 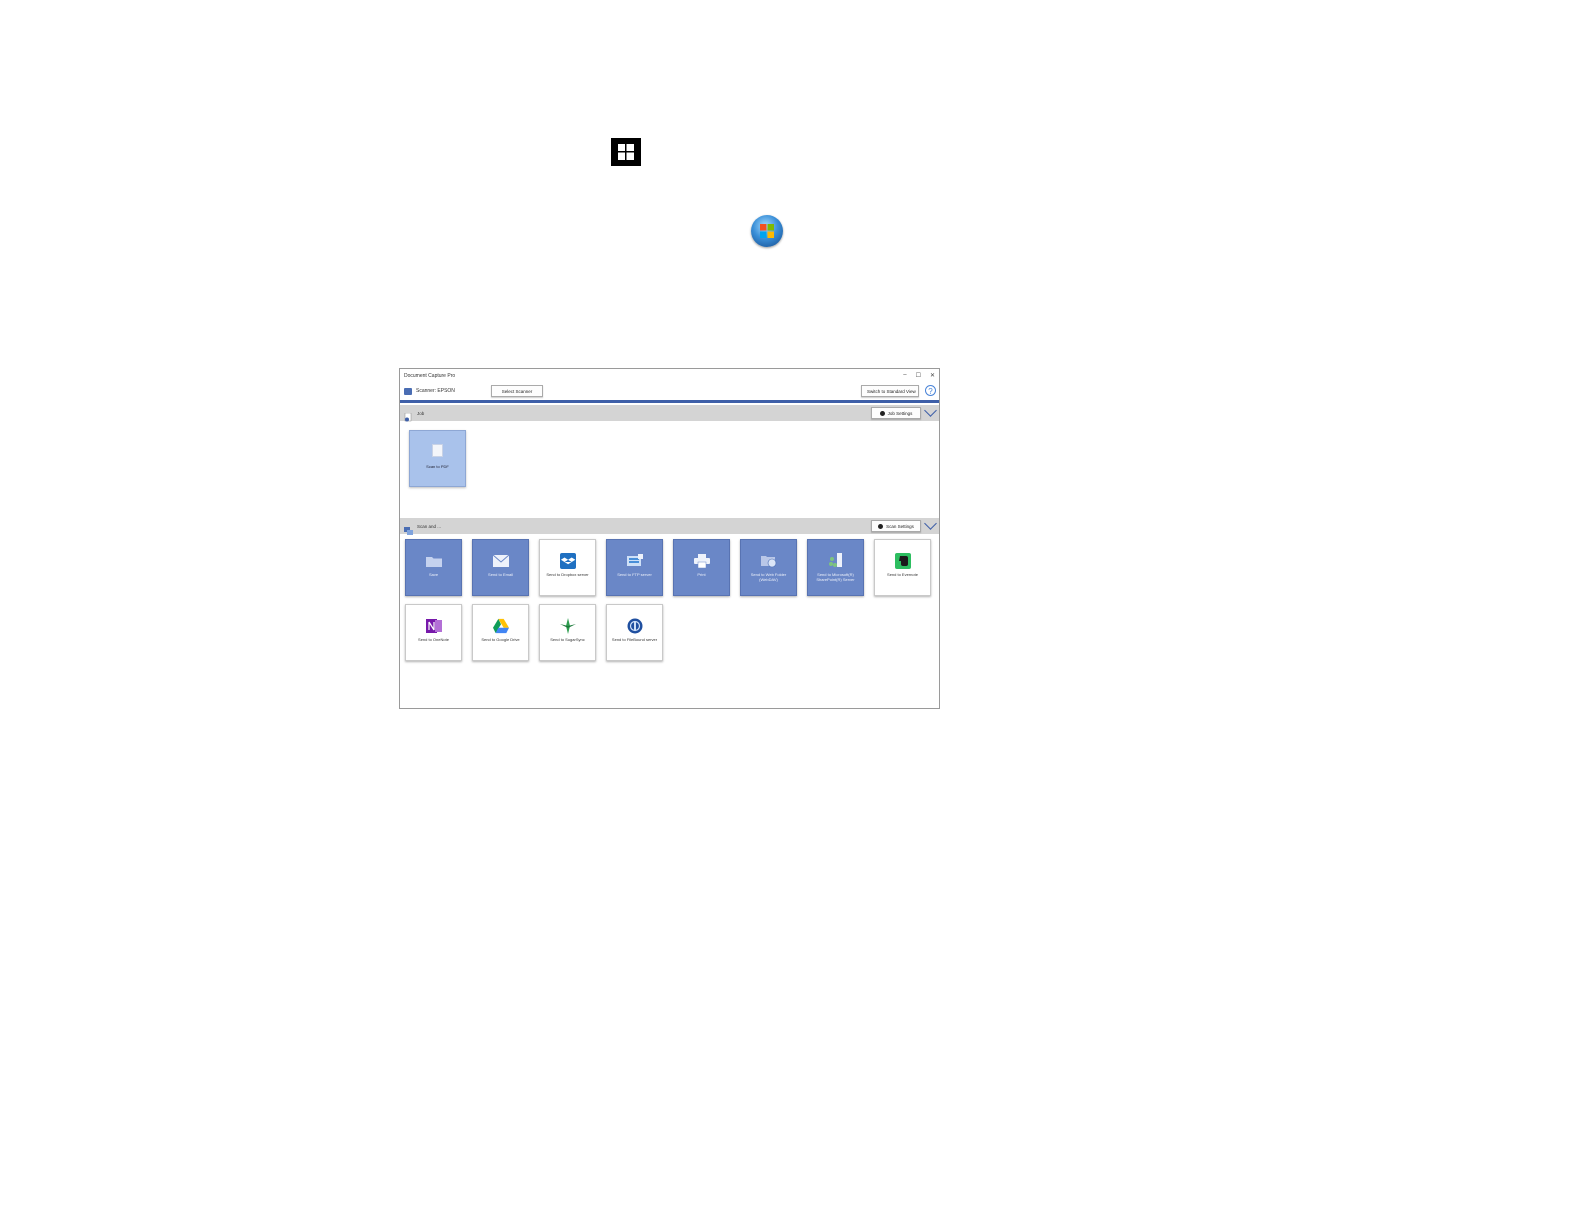 I want to click on windows-10-start-icon, so click(x=626, y=152).